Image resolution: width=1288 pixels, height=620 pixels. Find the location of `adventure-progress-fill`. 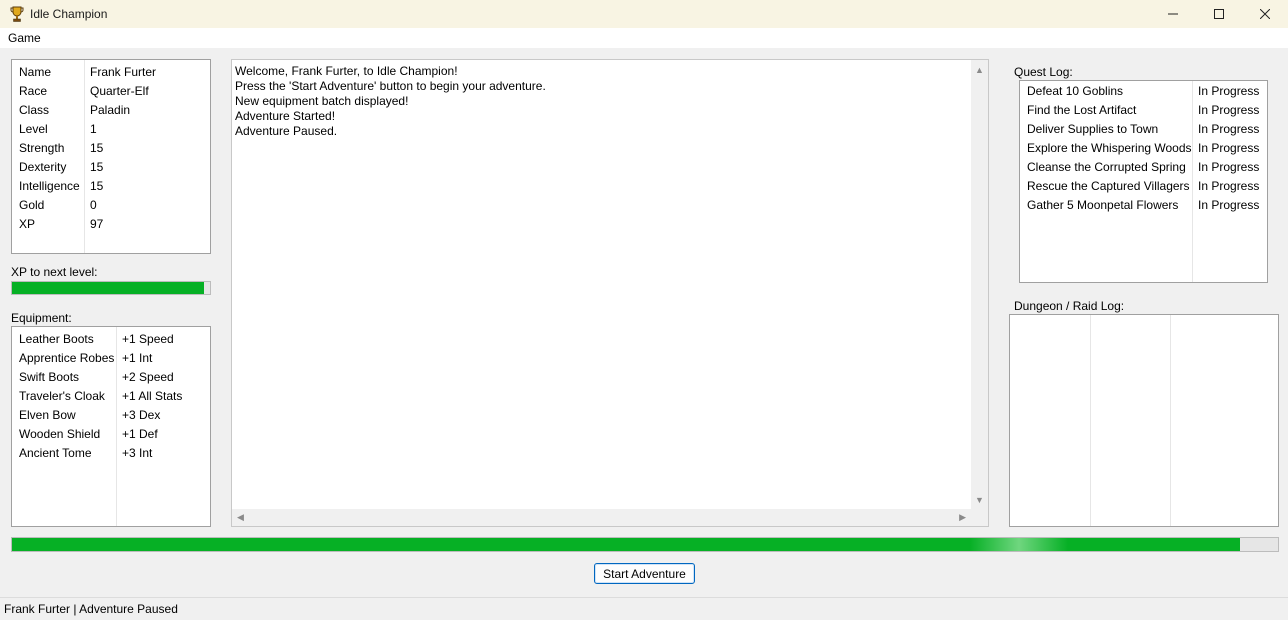

adventure-progress-fill is located at coordinates (626, 544).